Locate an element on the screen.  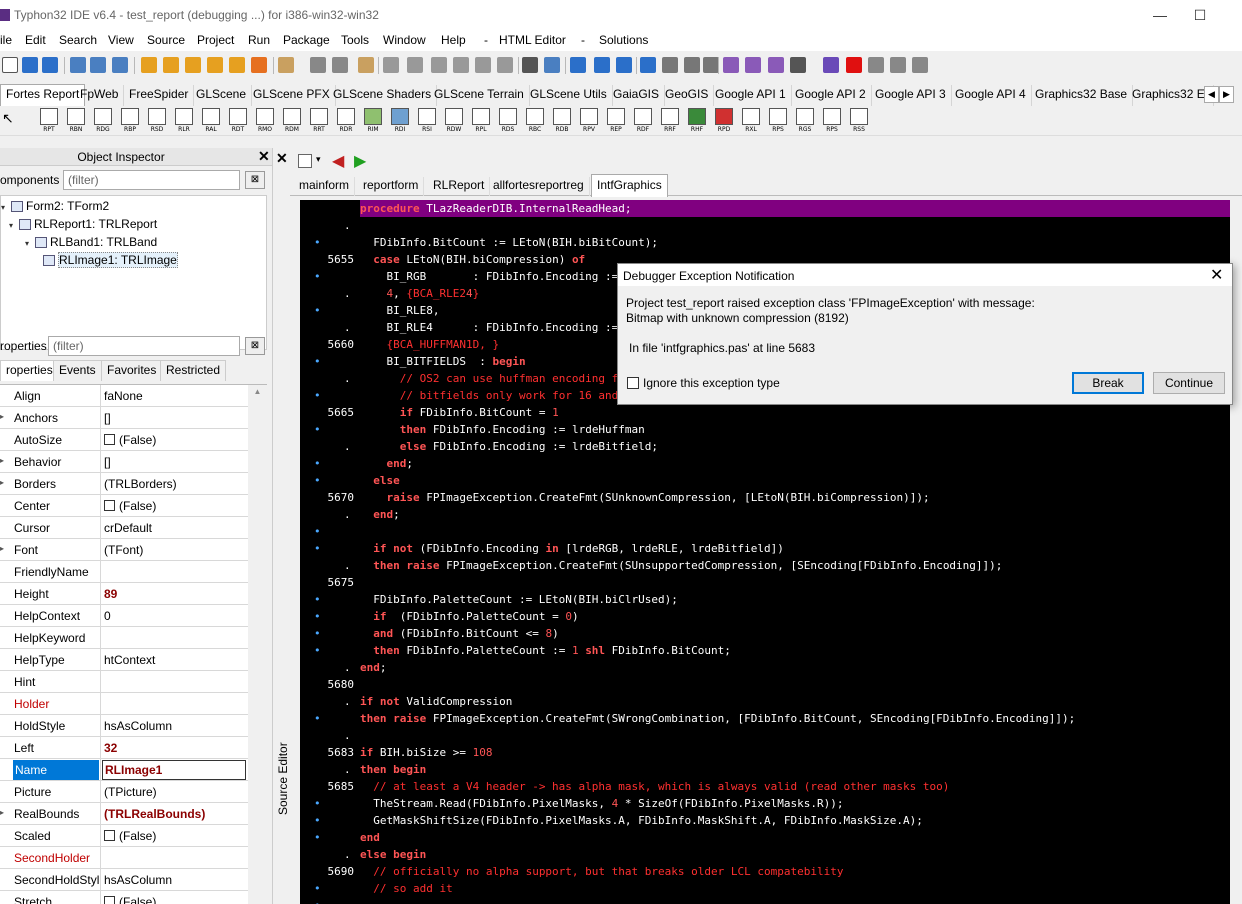
tab-freespider: FreeSpider is located at coordinates (159, 95).